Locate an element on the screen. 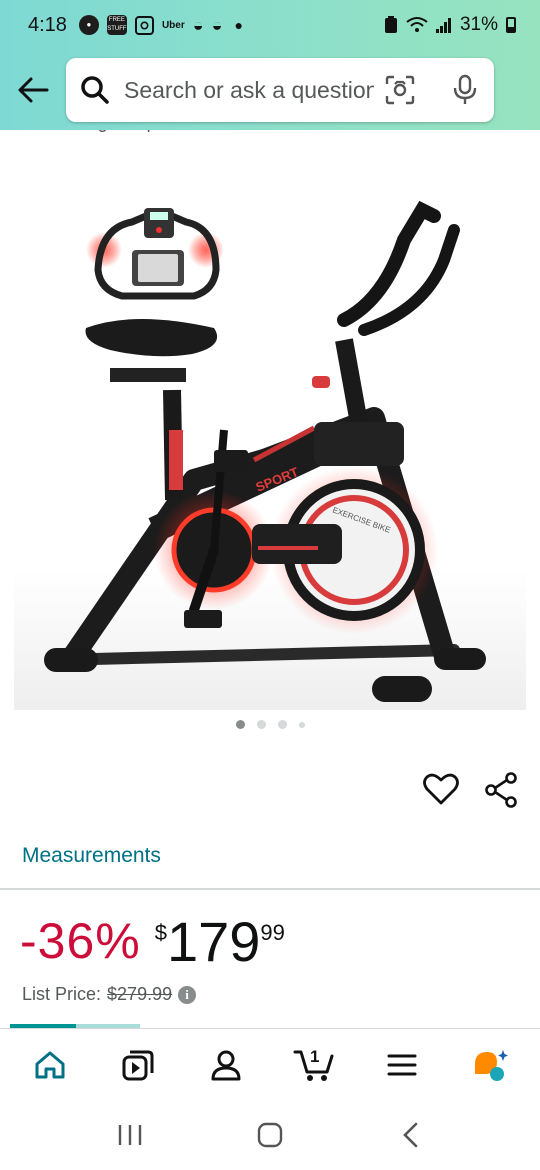  nav-cart: 1 is located at coordinates (314, 1065).